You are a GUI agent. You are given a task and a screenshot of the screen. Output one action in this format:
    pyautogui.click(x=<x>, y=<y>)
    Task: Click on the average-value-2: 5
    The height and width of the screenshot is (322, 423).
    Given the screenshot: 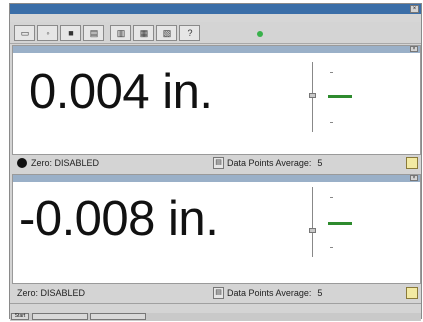 What is the action you would take?
    pyautogui.click(x=320, y=293)
    